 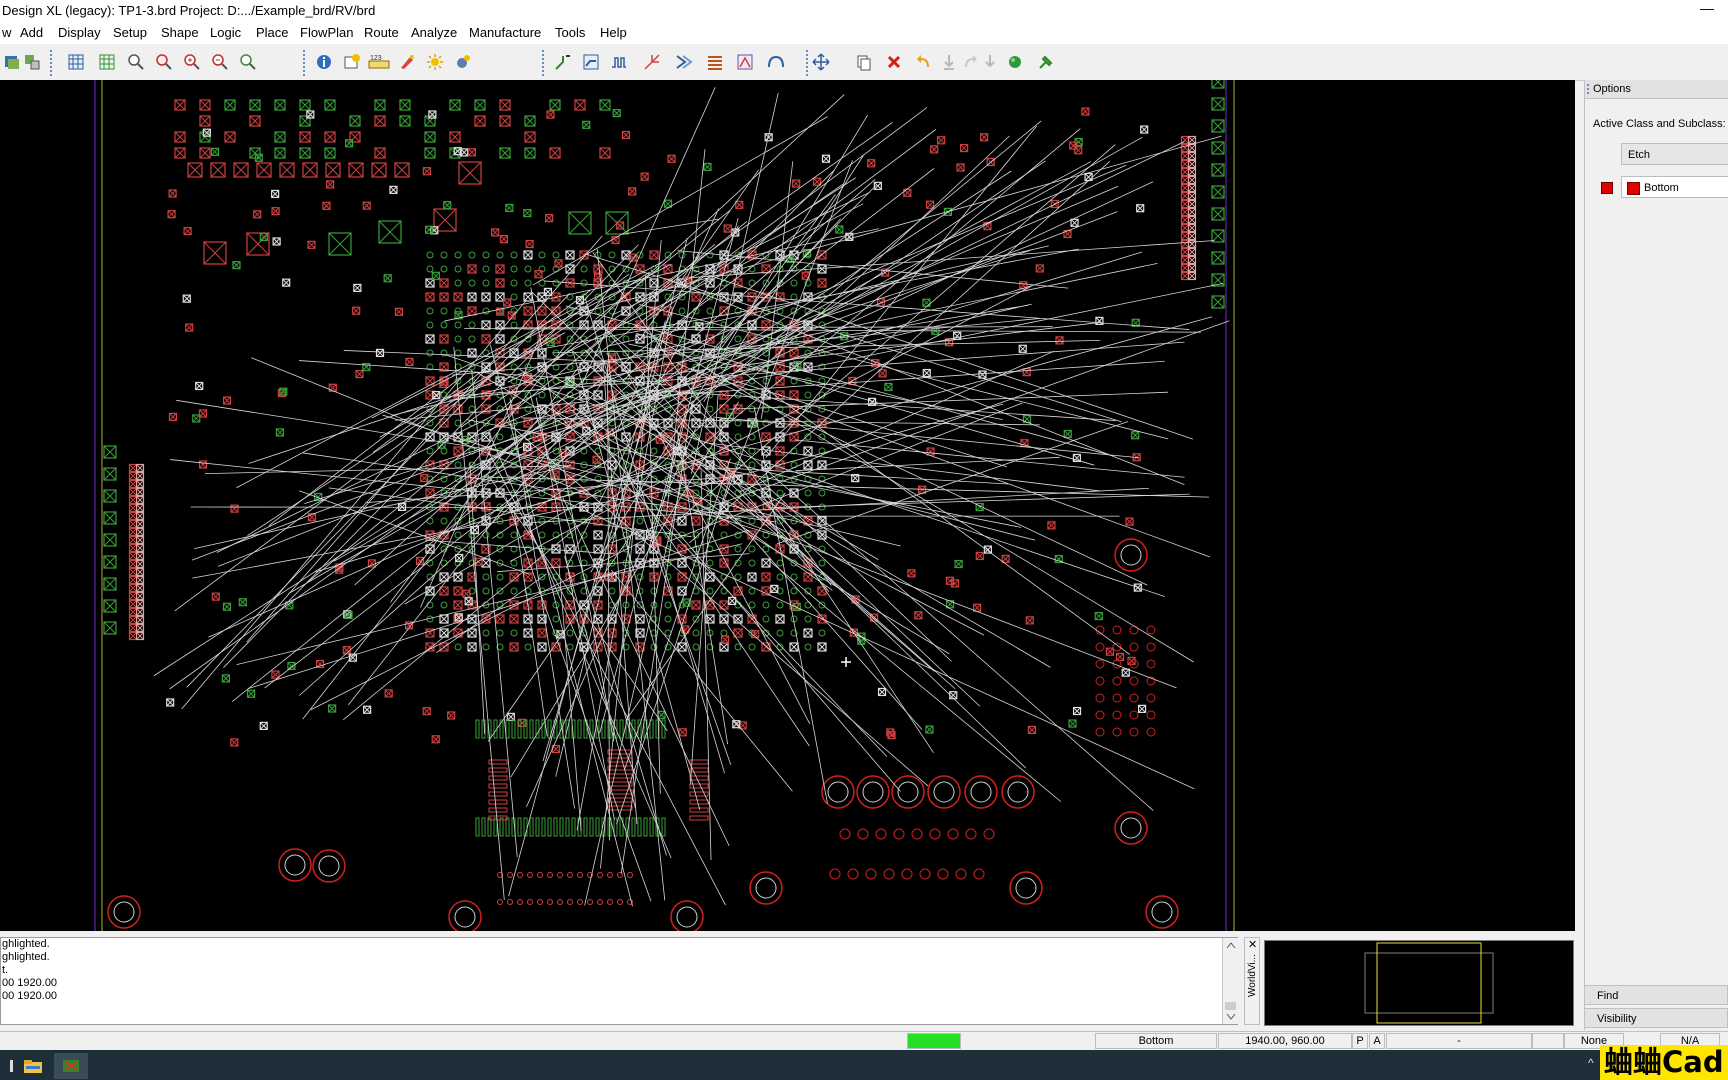 I want to click on menu-shape: Shape, so click(x=180, y=32).